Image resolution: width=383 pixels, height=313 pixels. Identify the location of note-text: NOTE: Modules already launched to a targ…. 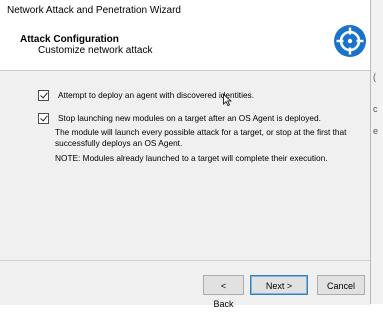
(191, 158).